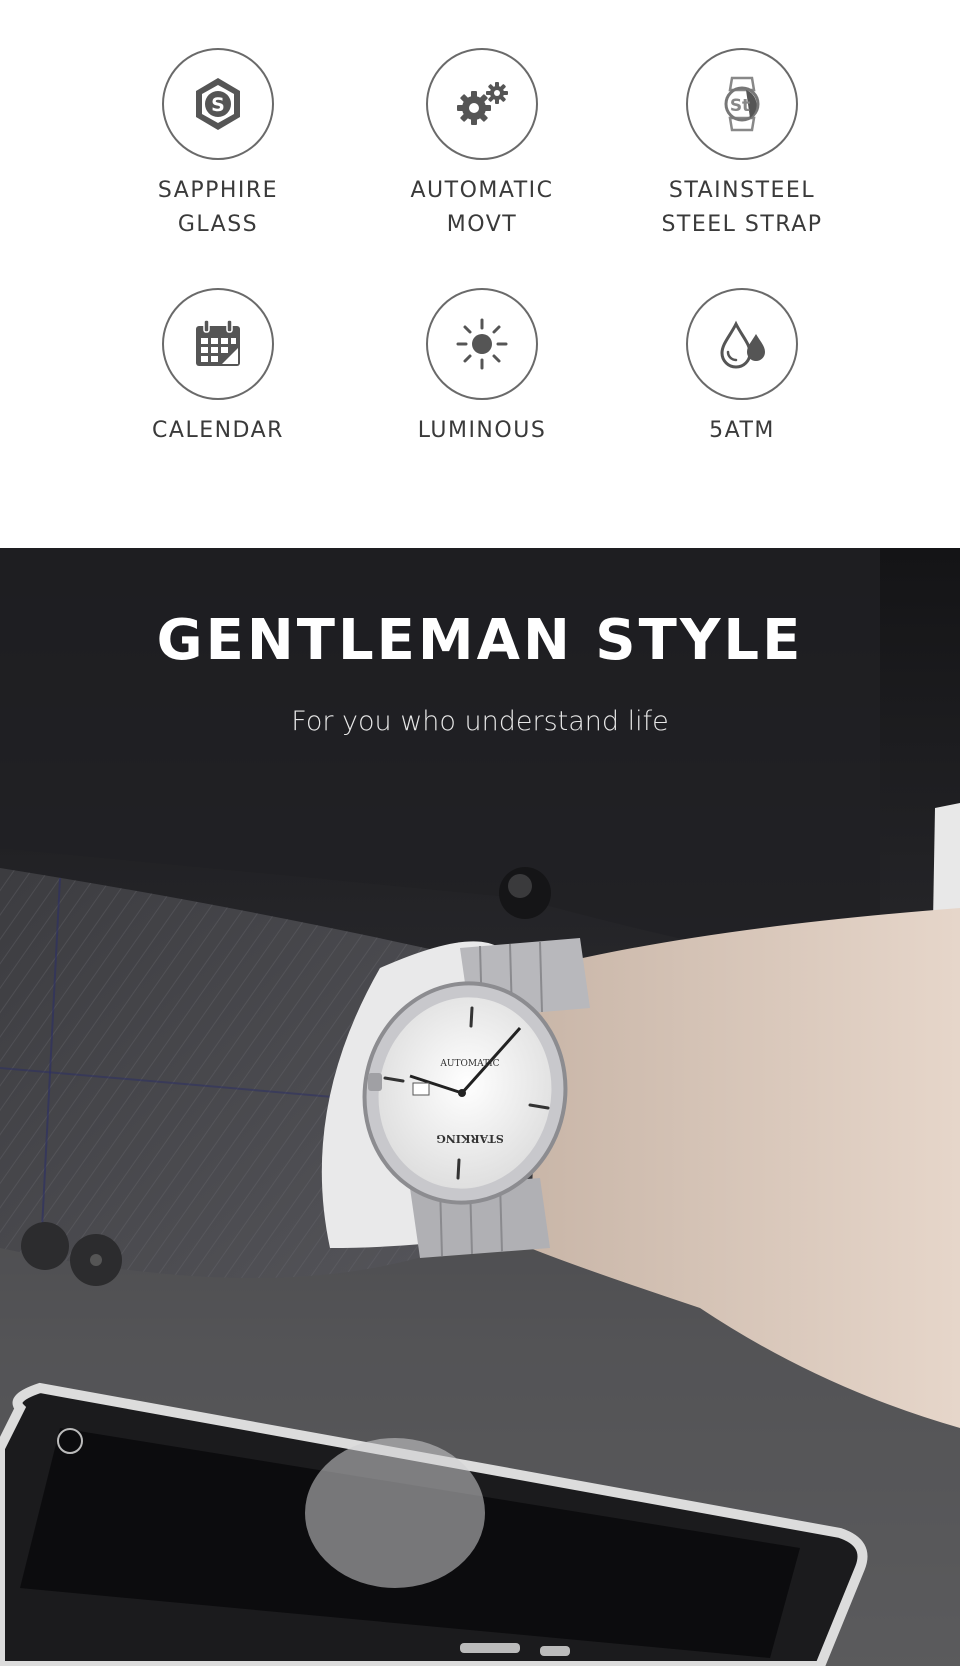  I want to click on feature-label: STAINSTEEL STEEL STRAP, so click(742, 207).